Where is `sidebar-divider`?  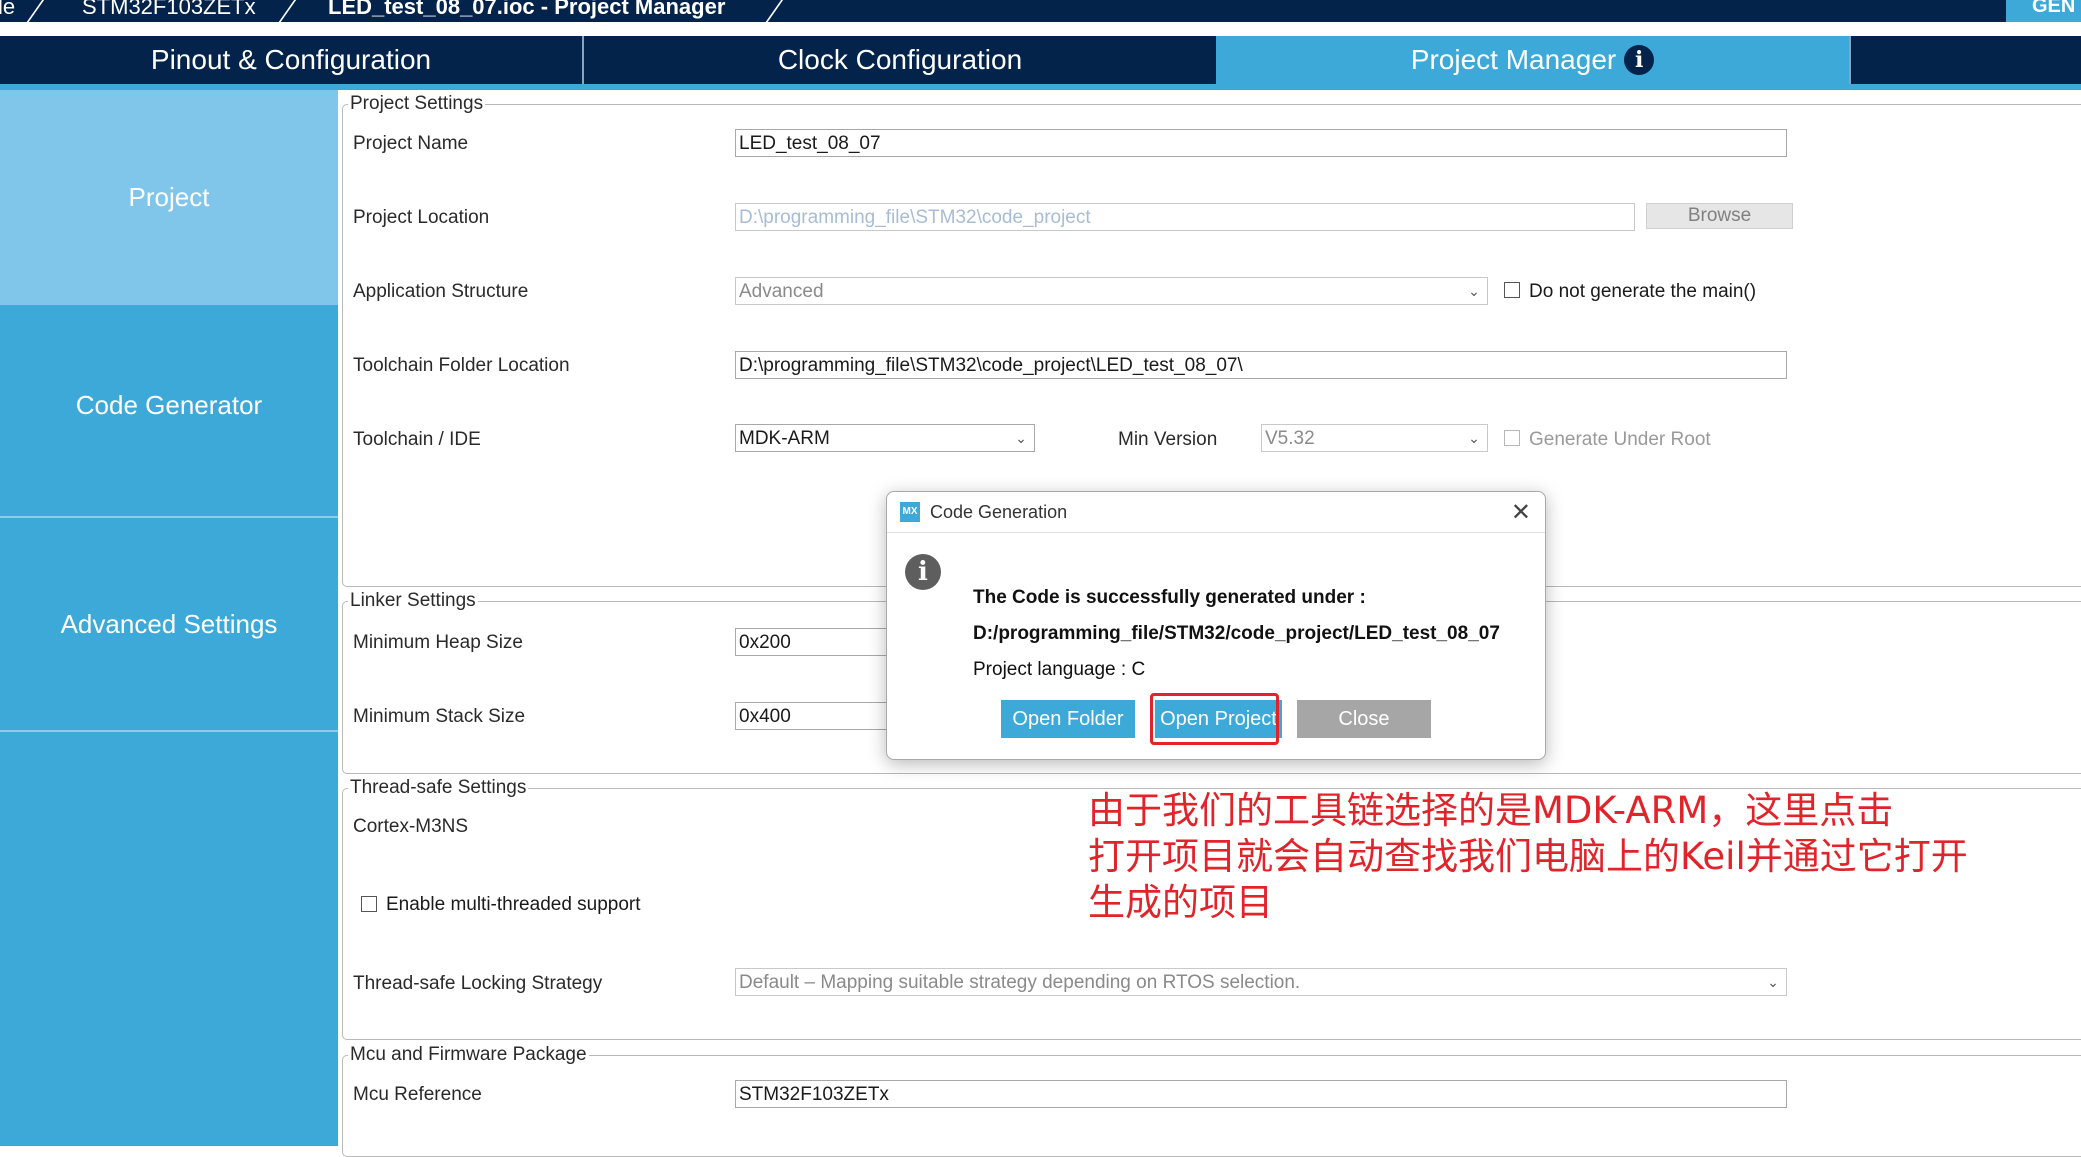 sidebar-divider is located at coordinates (169, 731).